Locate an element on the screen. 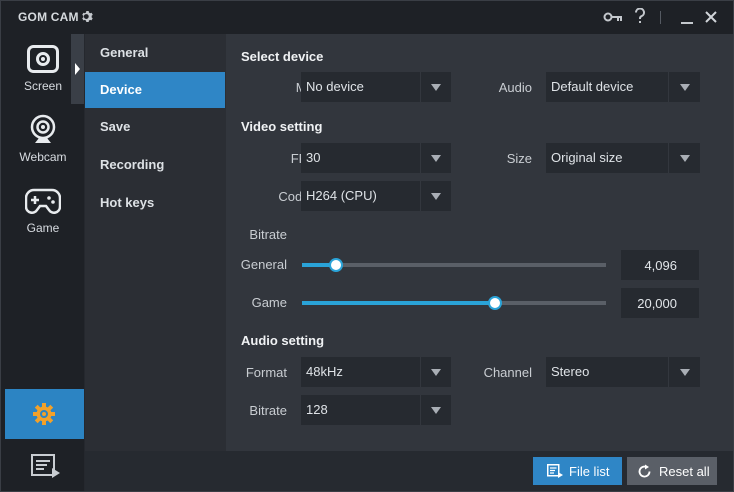  settings-gear-icon is located at coordinates (44, 415).